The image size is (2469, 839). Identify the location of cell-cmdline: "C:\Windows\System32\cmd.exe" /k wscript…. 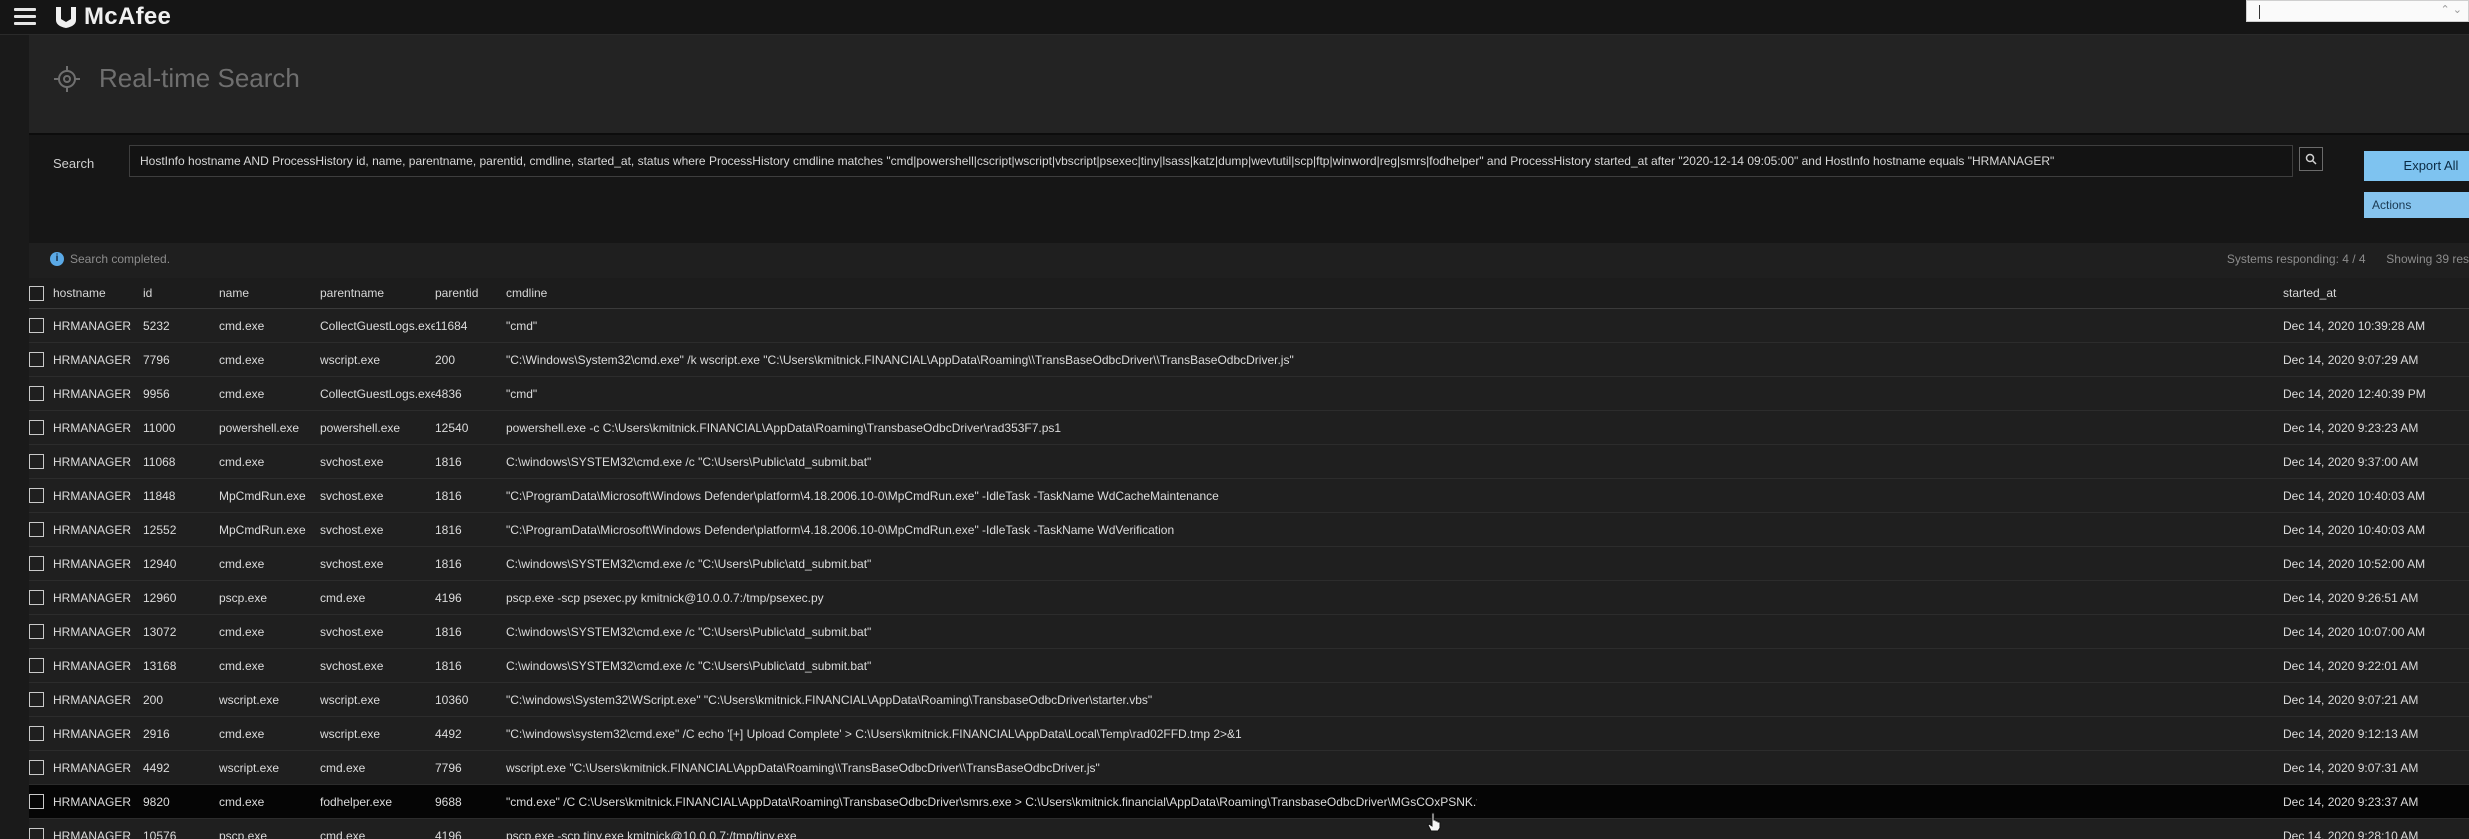
(900, 359).